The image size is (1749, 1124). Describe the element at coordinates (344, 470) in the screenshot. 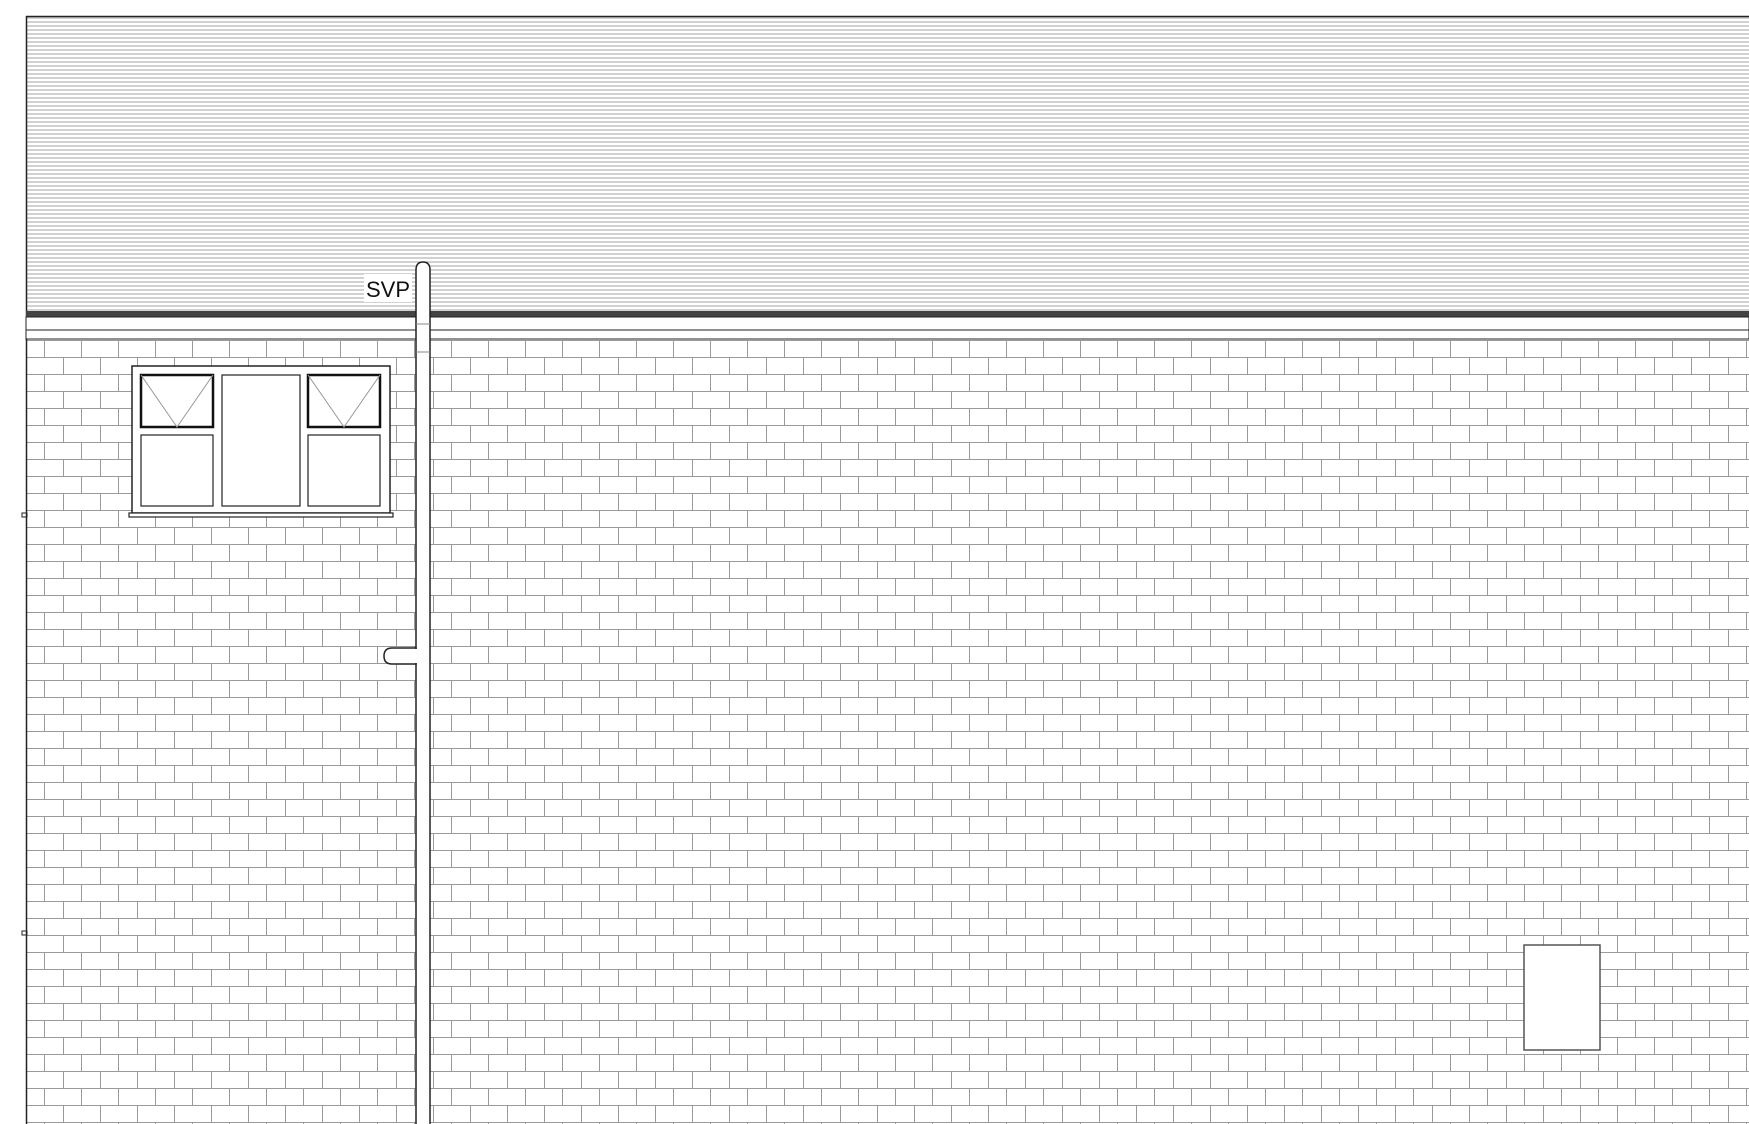

I see `window-pane-bottom-right` at that location.